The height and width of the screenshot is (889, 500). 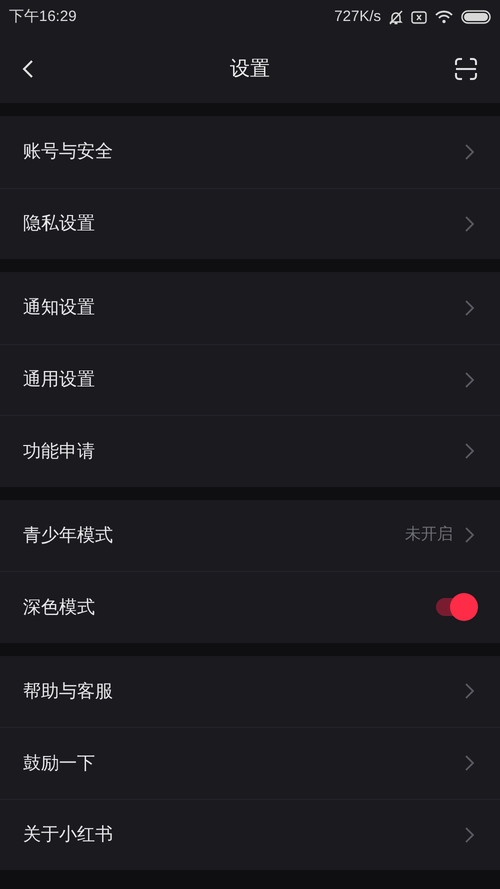 What do you see at coordinates (444, 17) in the screenshot?
I see `wifi-icon` at bounding box center [444, 17].